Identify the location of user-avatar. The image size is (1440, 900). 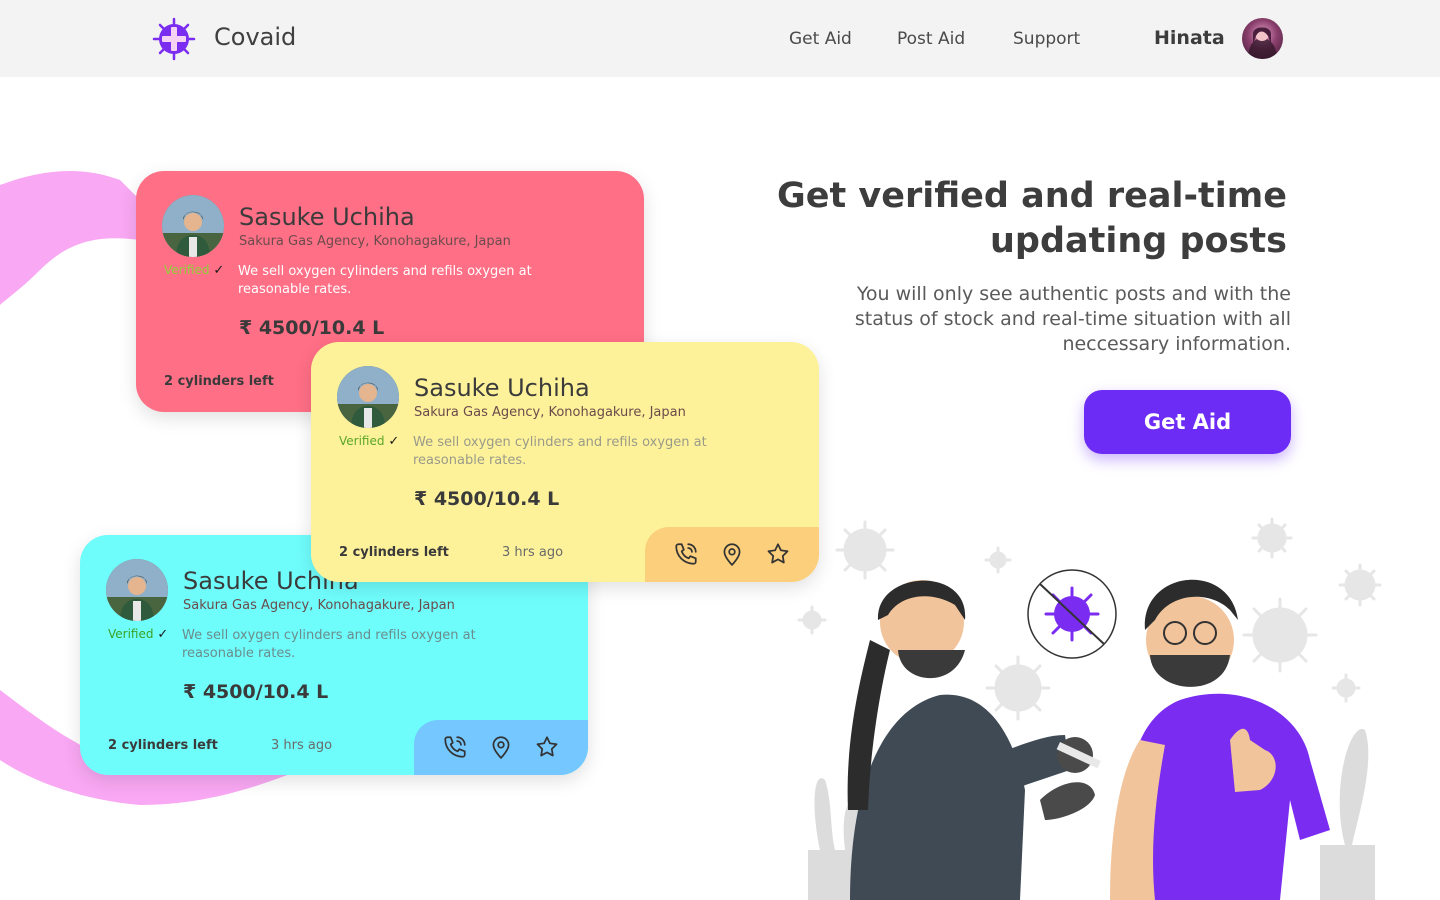
(1262, 38).